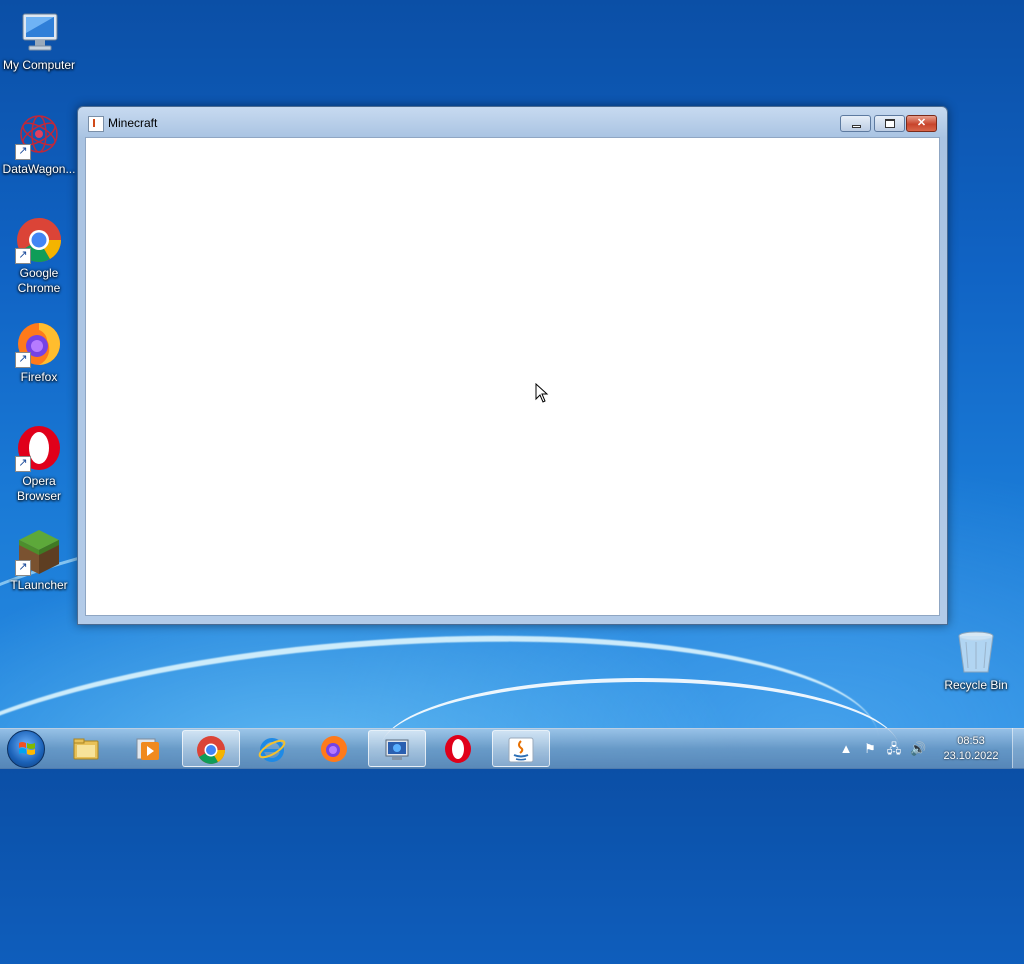  I want to click on media-player-icon, so click(147, 749).